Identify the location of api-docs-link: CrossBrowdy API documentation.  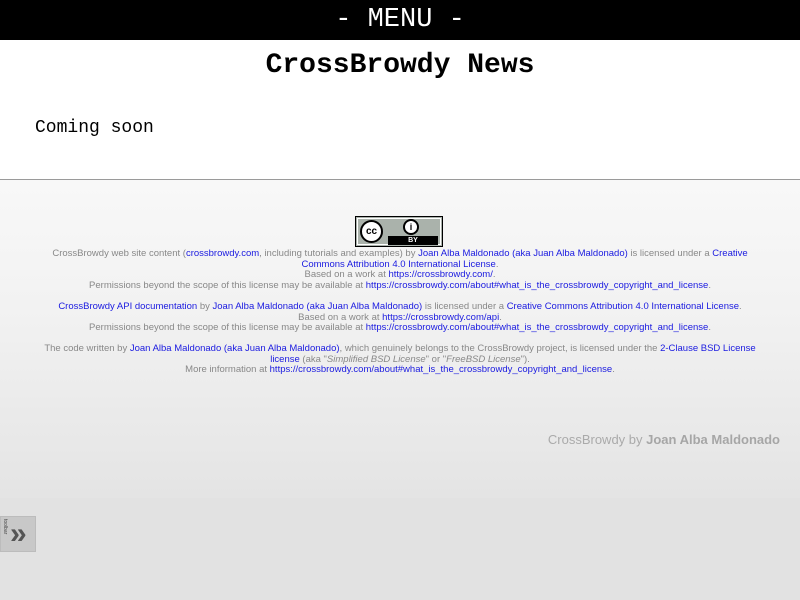
(127, 306).